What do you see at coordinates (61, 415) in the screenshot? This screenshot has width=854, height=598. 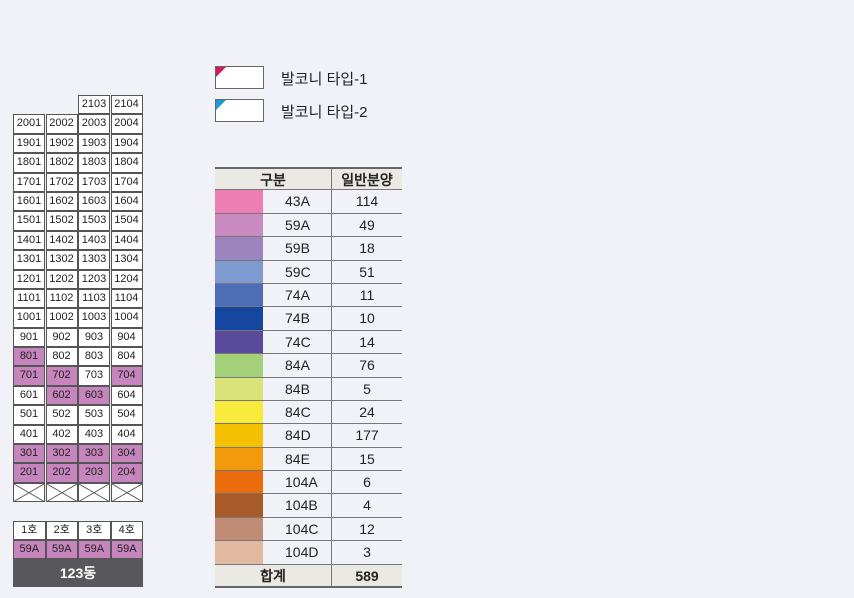 I see `unit-cell: 502` at bounding box center [61, 415].